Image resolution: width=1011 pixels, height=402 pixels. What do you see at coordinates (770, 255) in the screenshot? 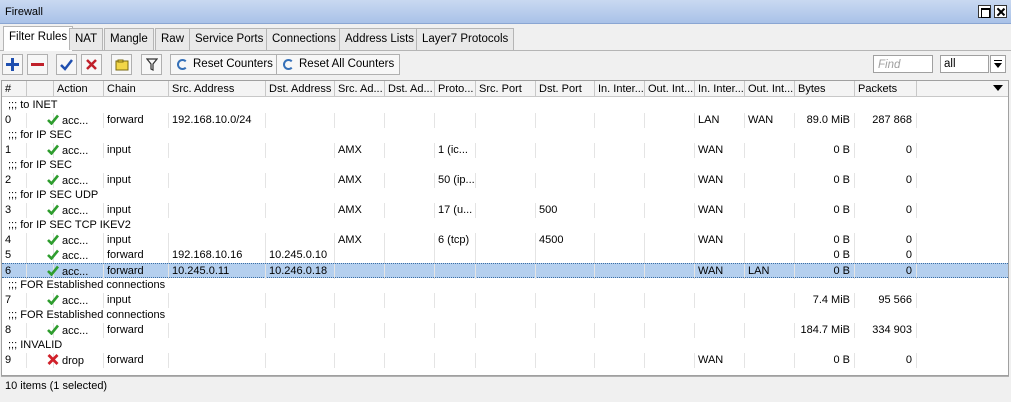
I see `cell-outif2` at bounding box center [770, 255].